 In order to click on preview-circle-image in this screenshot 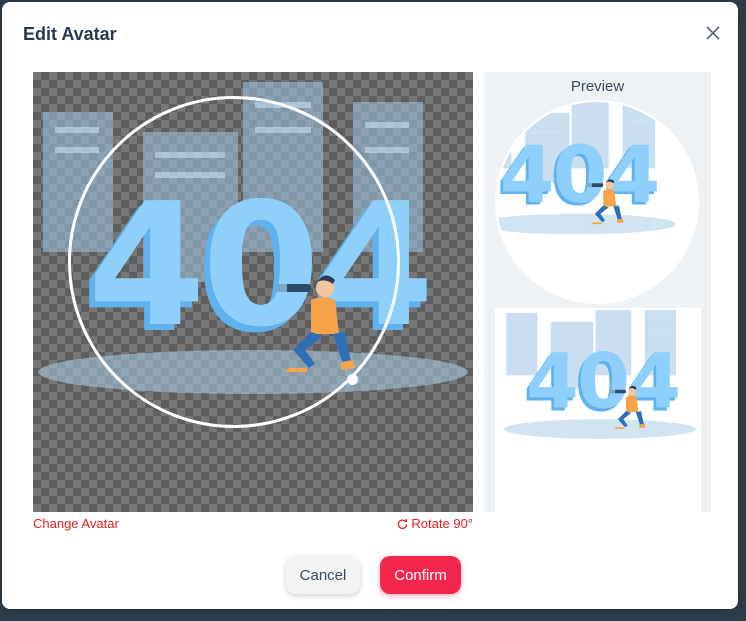, I will do `click(597, 202)`.